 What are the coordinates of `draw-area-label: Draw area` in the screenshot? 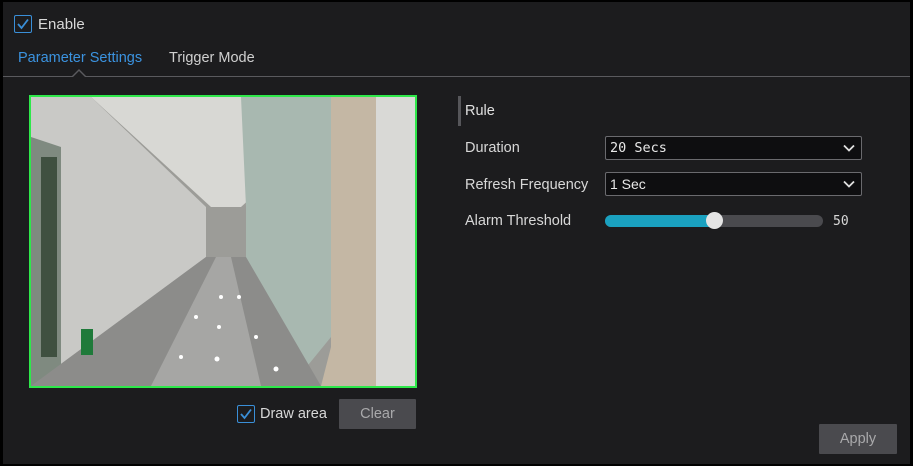 It's located at (293, 414).